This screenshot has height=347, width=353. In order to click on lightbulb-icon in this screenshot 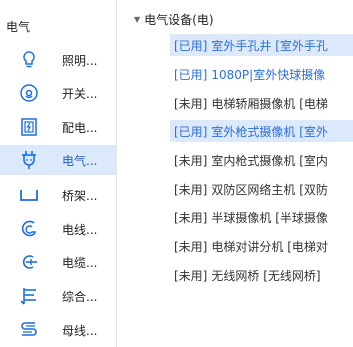, I will do `click(29, 60)`.